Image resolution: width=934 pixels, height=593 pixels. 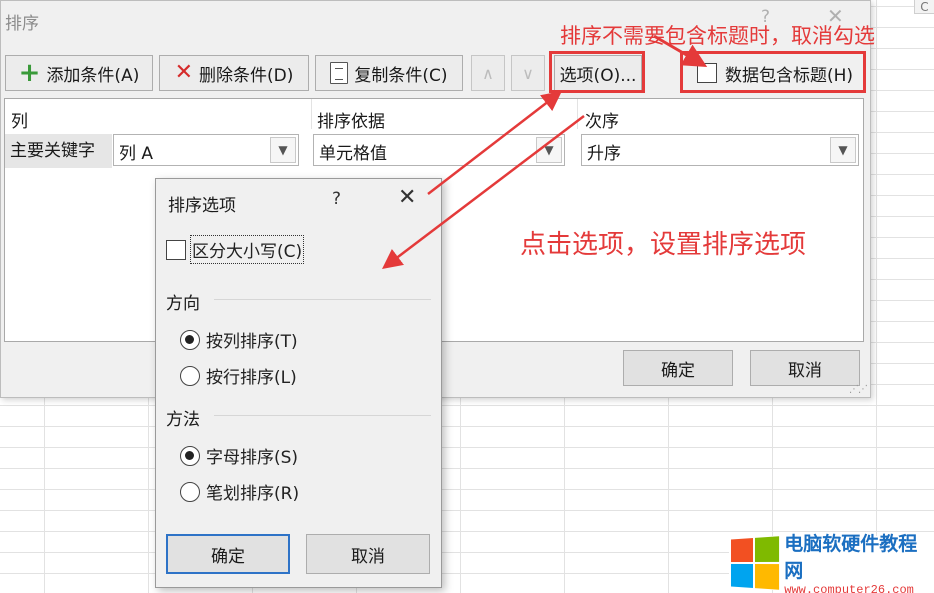 I want to click on add-condition-button: + 添加条件(A), so click(x=79, y=73).